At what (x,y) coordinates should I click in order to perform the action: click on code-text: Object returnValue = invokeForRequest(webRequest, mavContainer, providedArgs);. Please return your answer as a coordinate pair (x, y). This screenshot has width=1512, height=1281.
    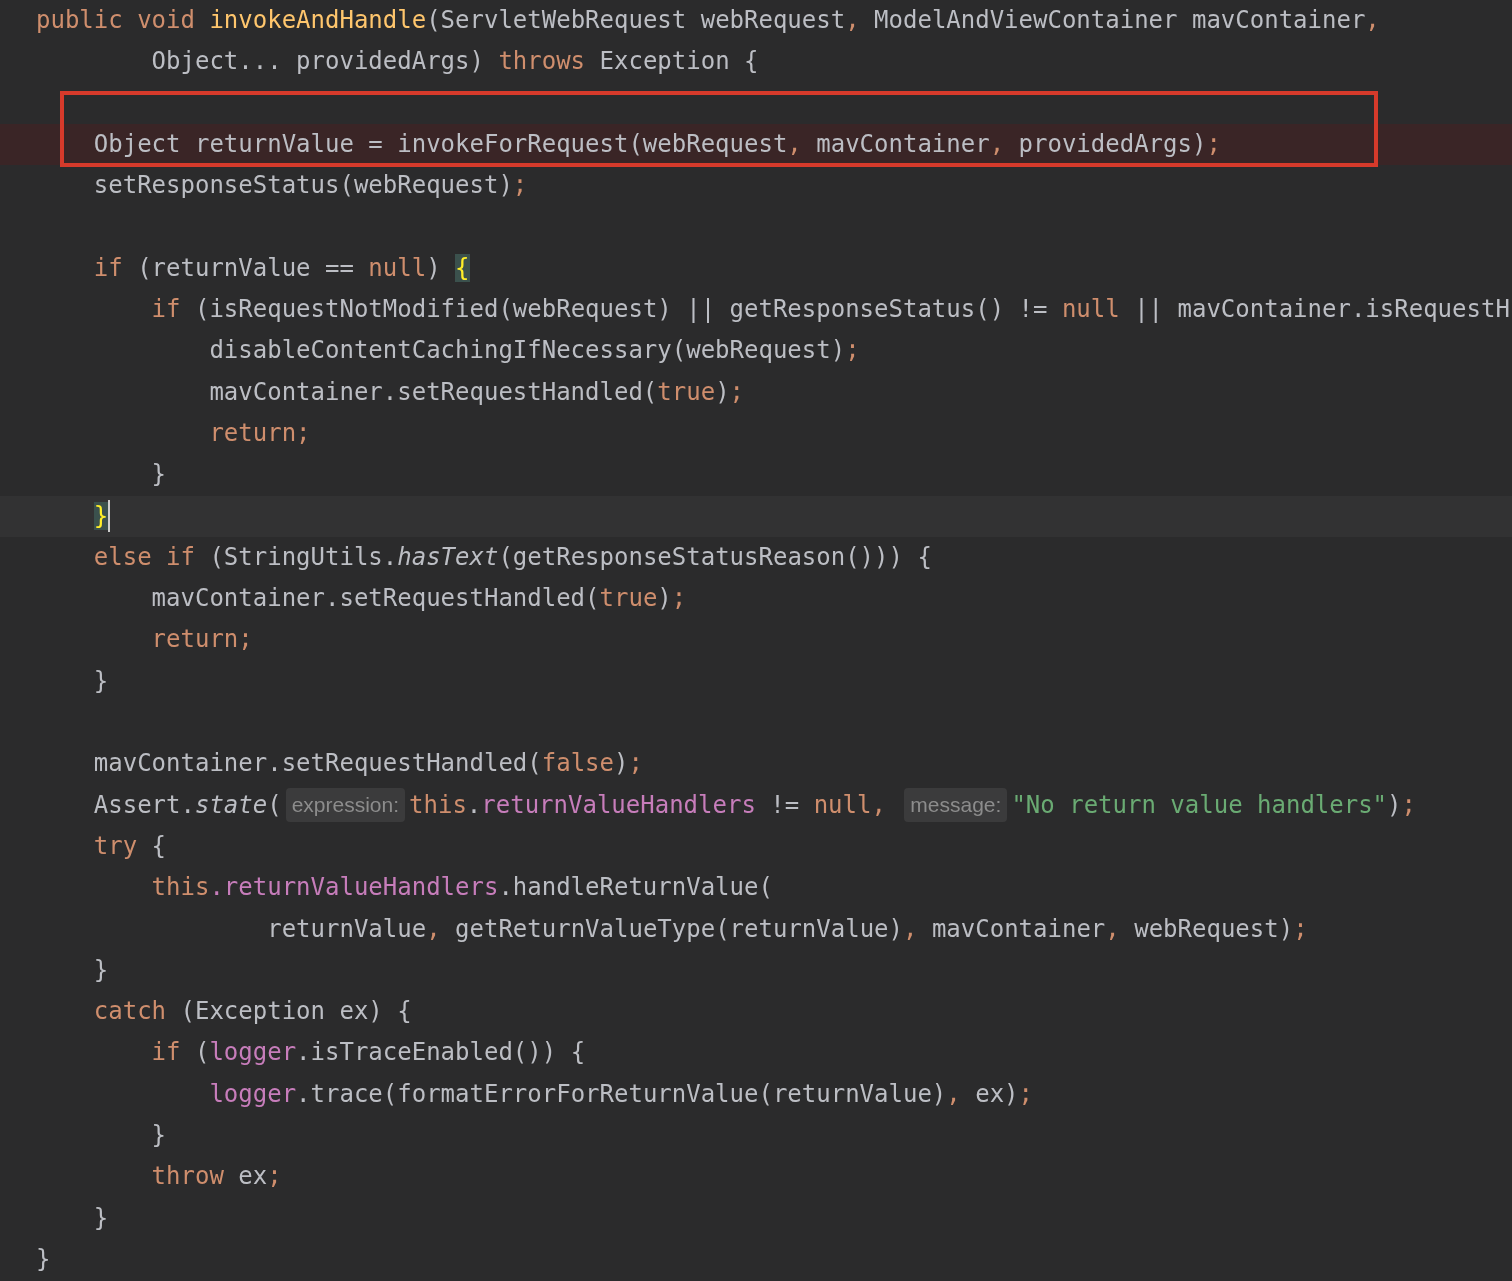
    Looking at the image, I should click on (657, 144).